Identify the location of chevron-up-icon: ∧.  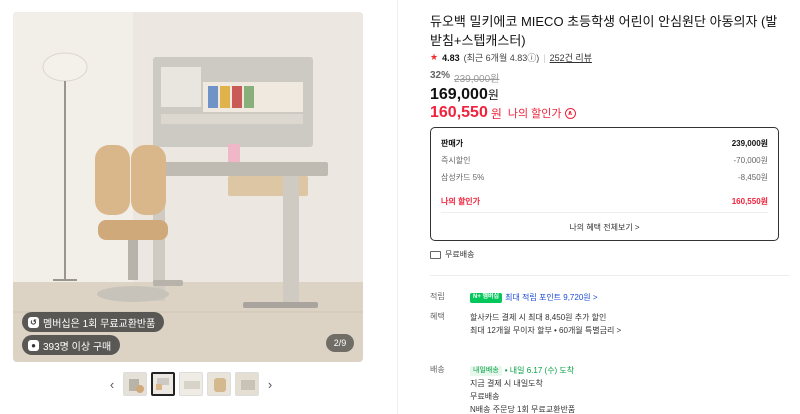
(570, 113).